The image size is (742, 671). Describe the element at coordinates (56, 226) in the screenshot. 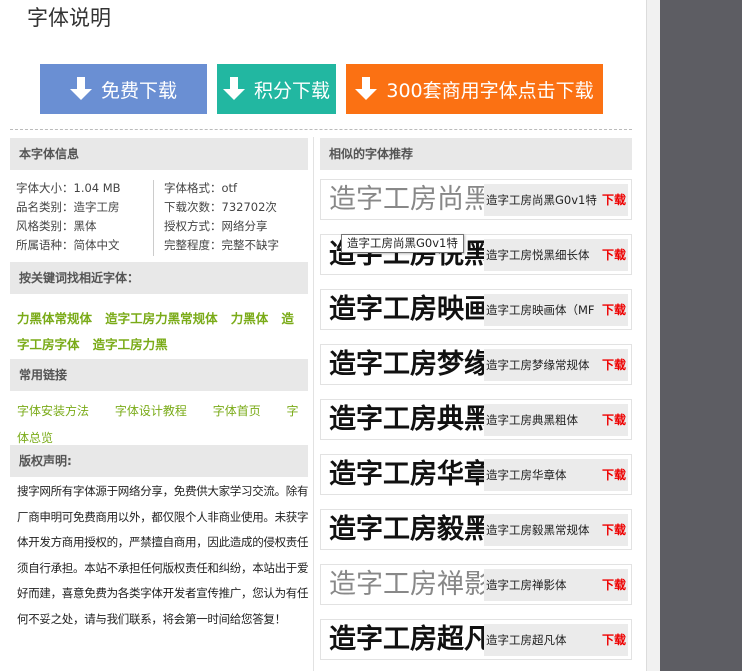

I see `info-style: 风格类别：黑体` at that location.